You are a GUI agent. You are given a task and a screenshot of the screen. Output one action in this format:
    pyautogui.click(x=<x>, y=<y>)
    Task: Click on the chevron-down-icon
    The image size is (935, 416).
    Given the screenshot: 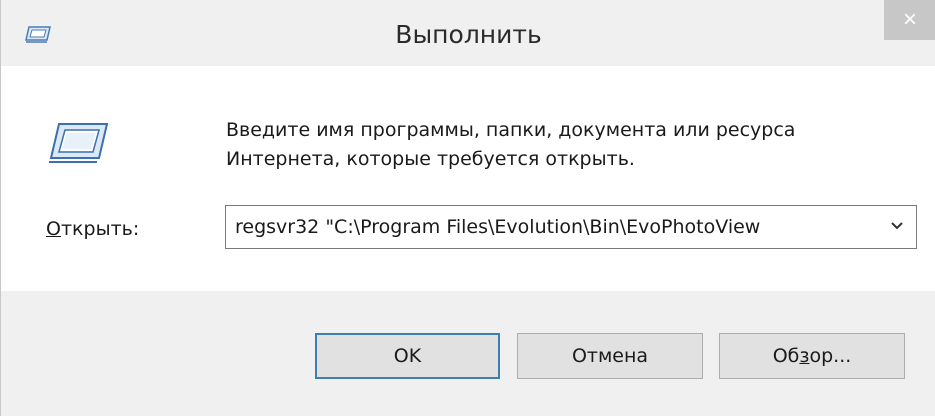 What is the action you would take?
    pyautogui.click(x=897, y=227)
    